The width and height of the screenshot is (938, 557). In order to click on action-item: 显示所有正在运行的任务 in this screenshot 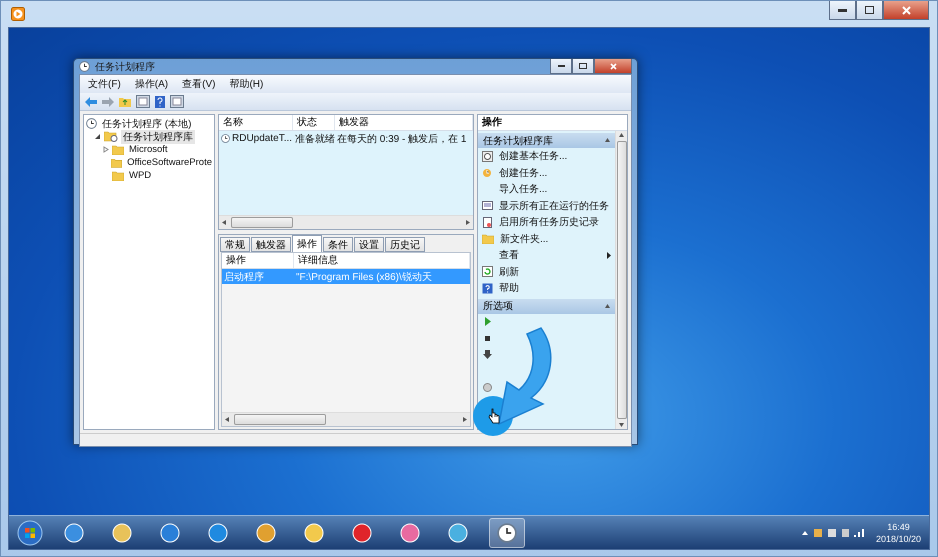, I will do `click(554, 205)`.